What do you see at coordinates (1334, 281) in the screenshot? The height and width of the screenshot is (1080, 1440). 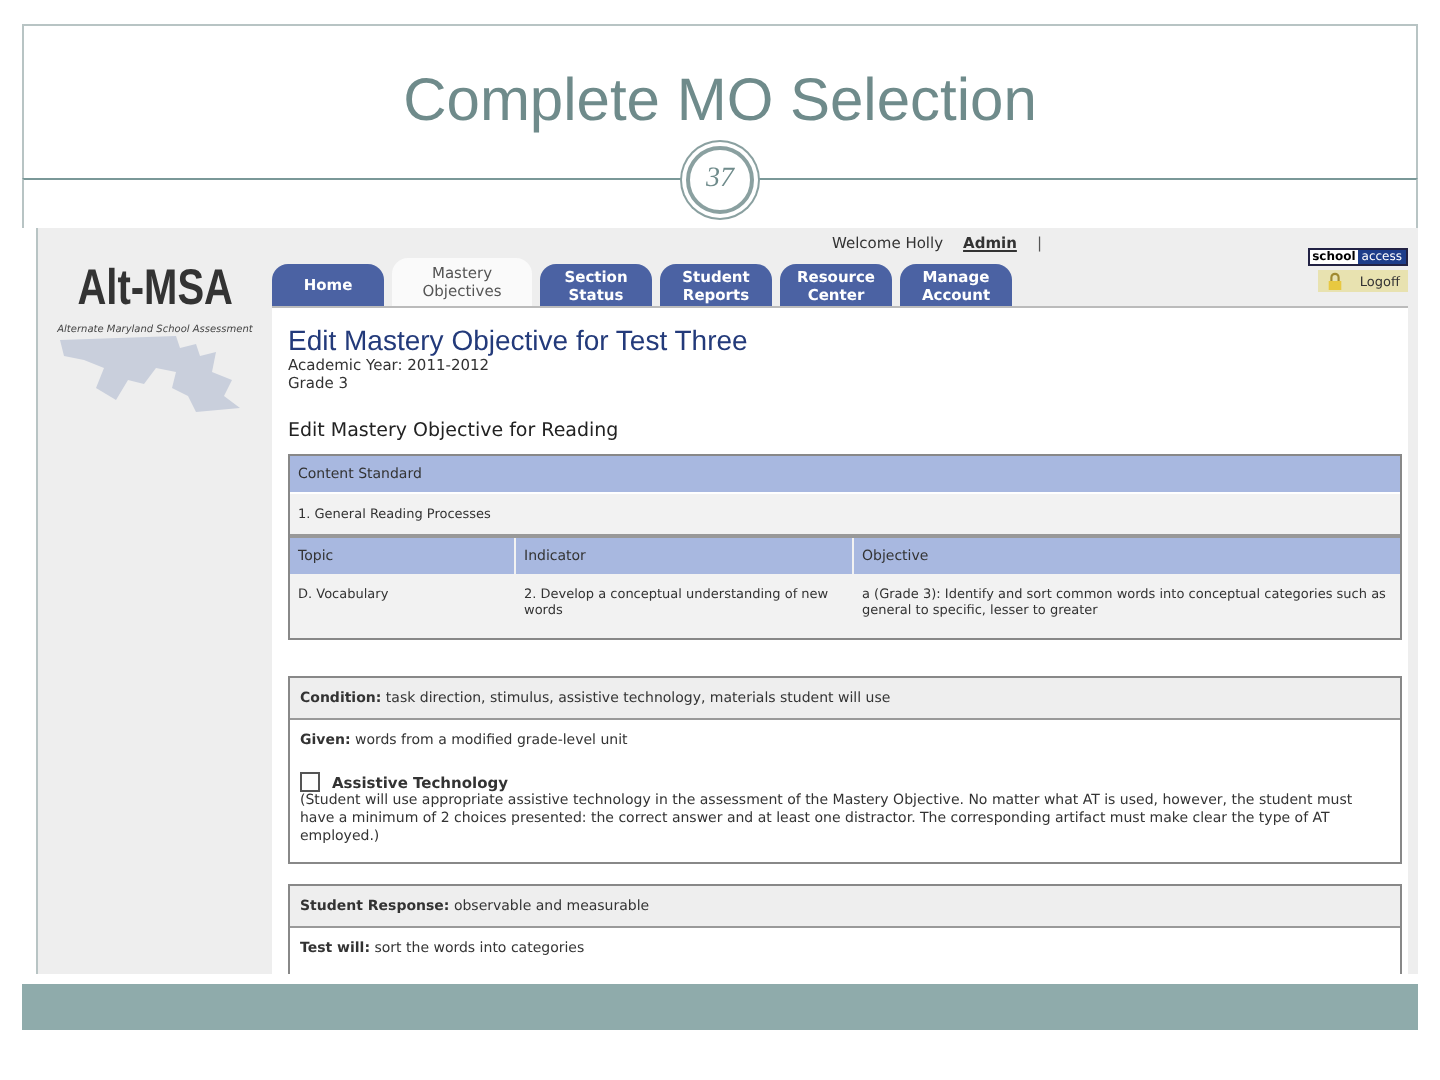 I see `lock-icon` at bounding box center [1334, 281].